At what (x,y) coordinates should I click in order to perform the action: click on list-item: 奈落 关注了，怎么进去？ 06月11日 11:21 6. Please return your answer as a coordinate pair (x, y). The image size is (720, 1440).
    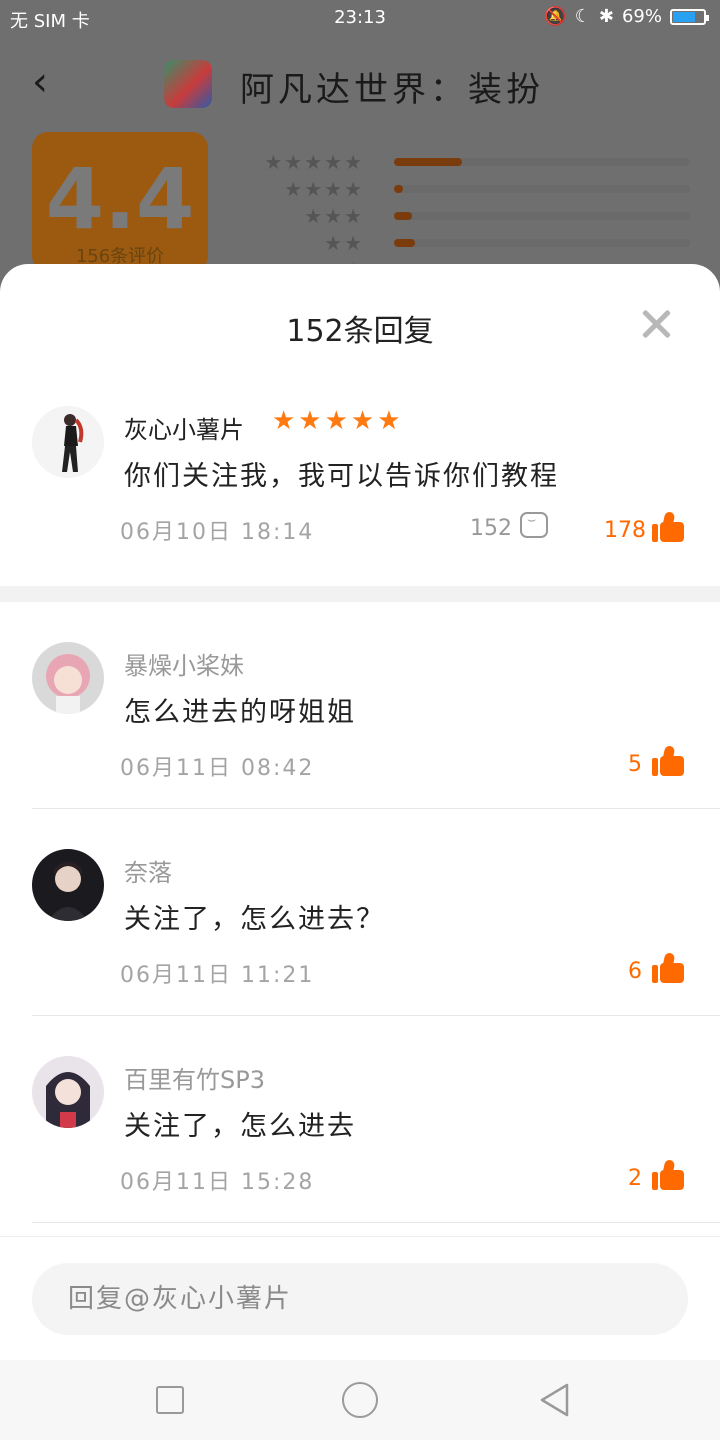
    Looking at the image, I should click on (360, 912).